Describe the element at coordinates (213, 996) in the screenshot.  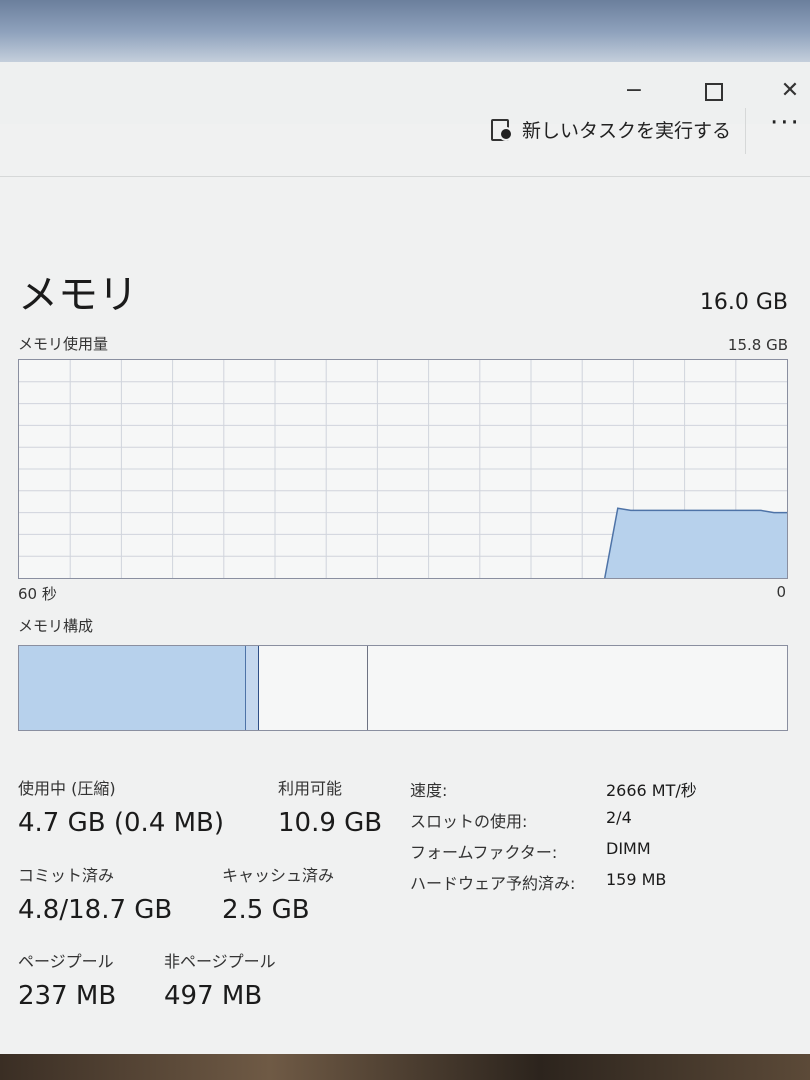
I see `non-paged-pool-value: 497 MB` at that location.